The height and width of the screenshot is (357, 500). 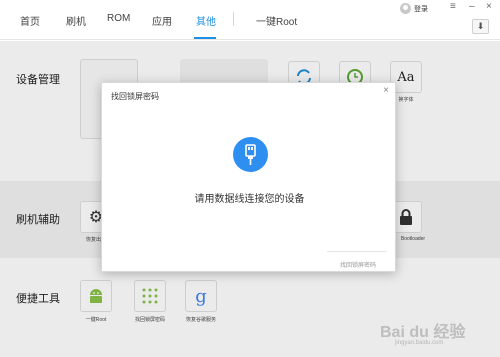 What do you see at coordinates (250, 20) in the screenshot?
I see `top-nav-bar: 首页 刷机 ROM 应用 其他 一键Root 登录 ≡ – × ⬇` at bounding box center [250, 20].